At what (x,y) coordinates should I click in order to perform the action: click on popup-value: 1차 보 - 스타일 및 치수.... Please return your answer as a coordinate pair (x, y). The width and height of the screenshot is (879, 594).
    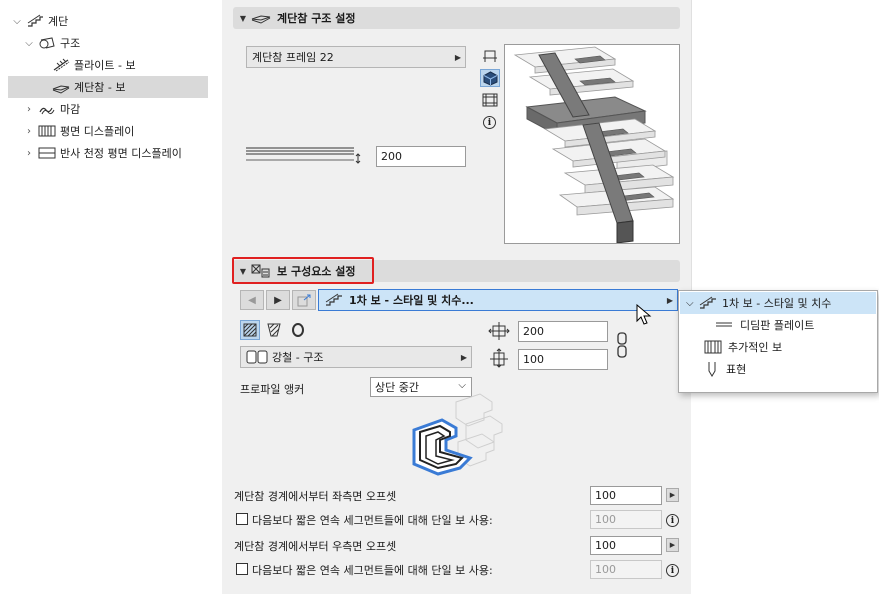
    Looking at the image, I should click on (411, 300).